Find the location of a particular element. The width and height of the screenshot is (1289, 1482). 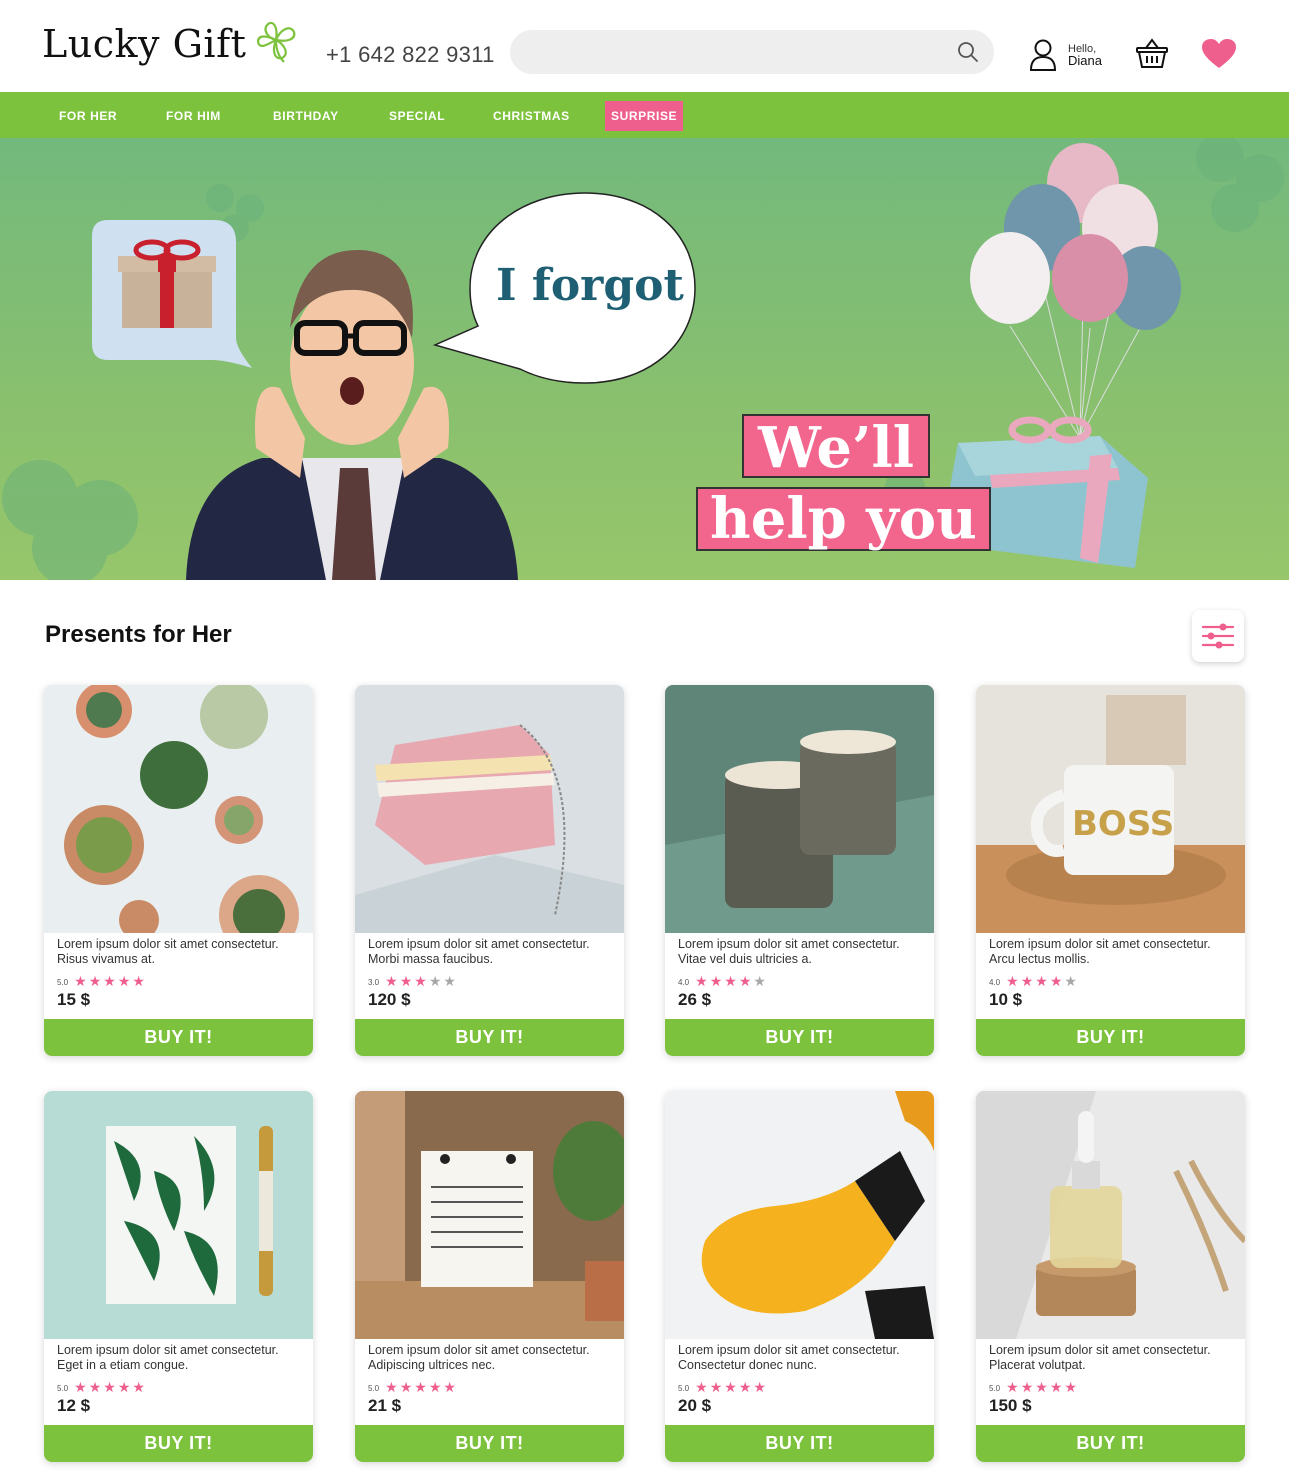

filter-button is located at coordinates (1218, 636).